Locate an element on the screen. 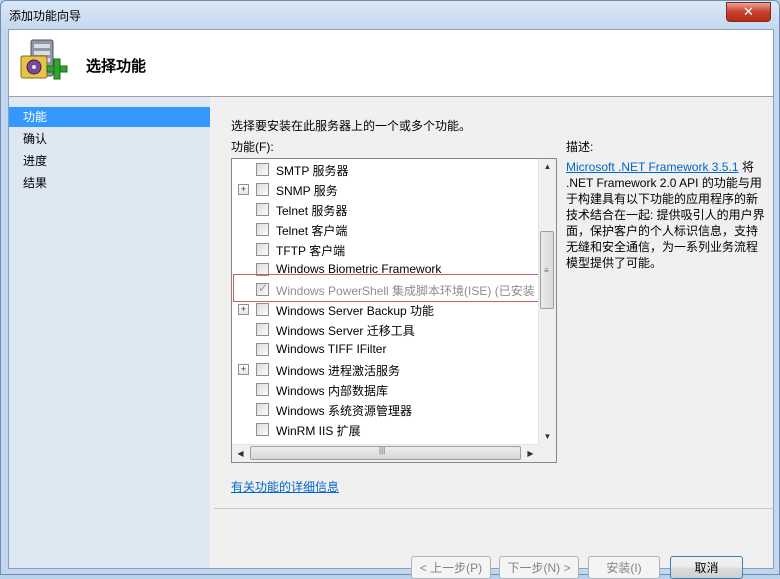 This screenshot has width=780, height=579. selection-highlight-box is located at coordinates (391, 288).